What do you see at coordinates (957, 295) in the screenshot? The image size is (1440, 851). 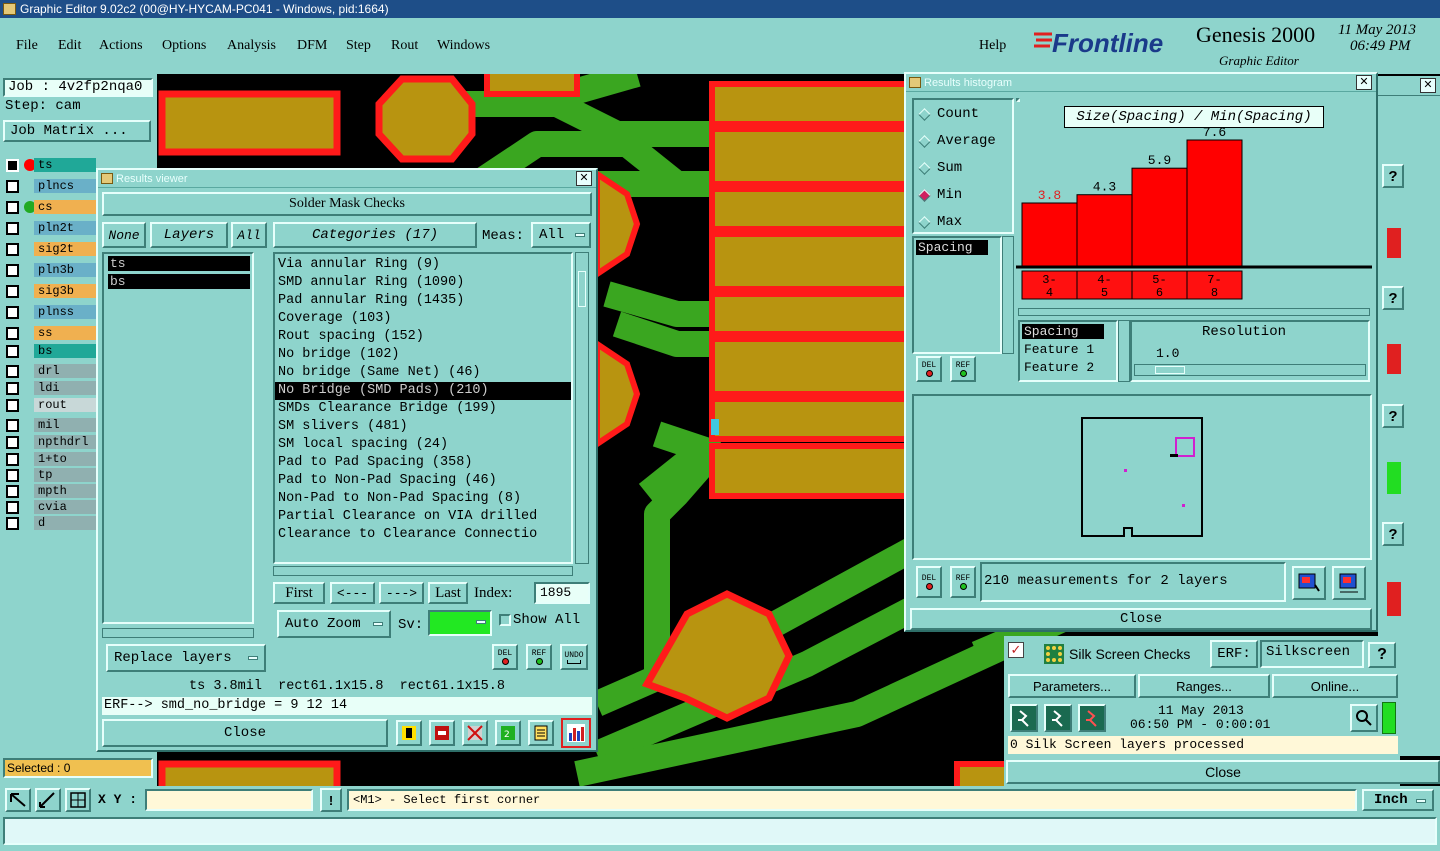 I see `spacing-list: Spacing` at bounding box center [957, 295].